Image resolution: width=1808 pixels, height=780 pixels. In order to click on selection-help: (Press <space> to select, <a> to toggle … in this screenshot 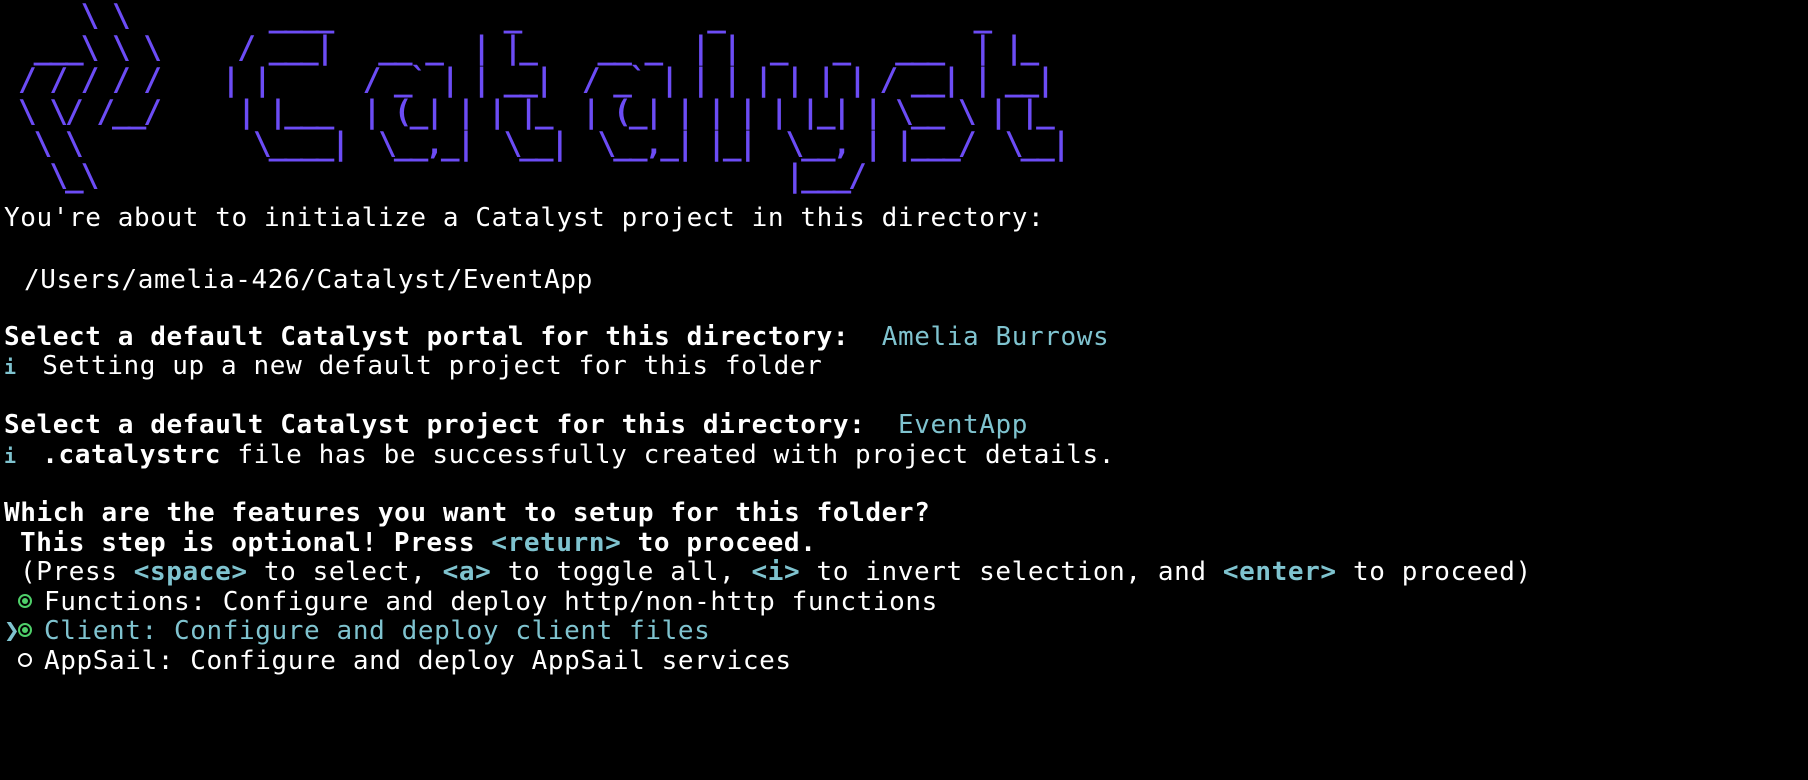, I will do `click(776, 572)`.